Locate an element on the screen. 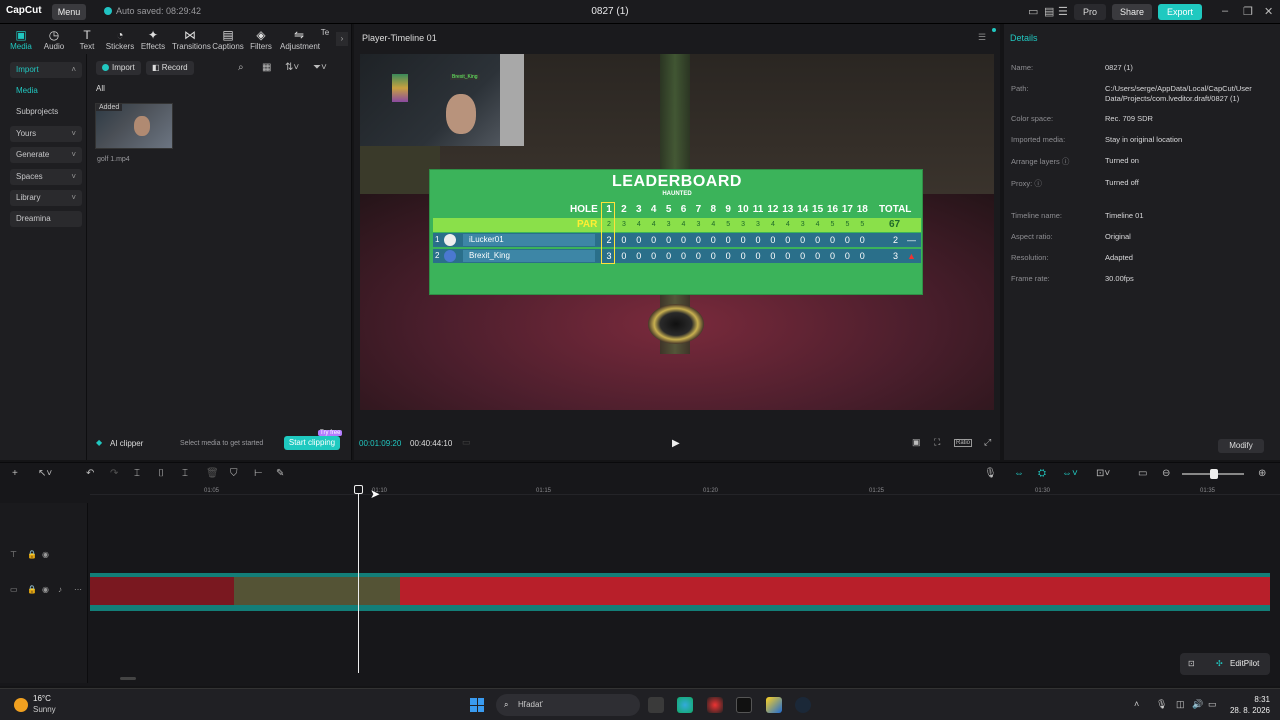  import-button: Import is located at coordinates (118, 68).